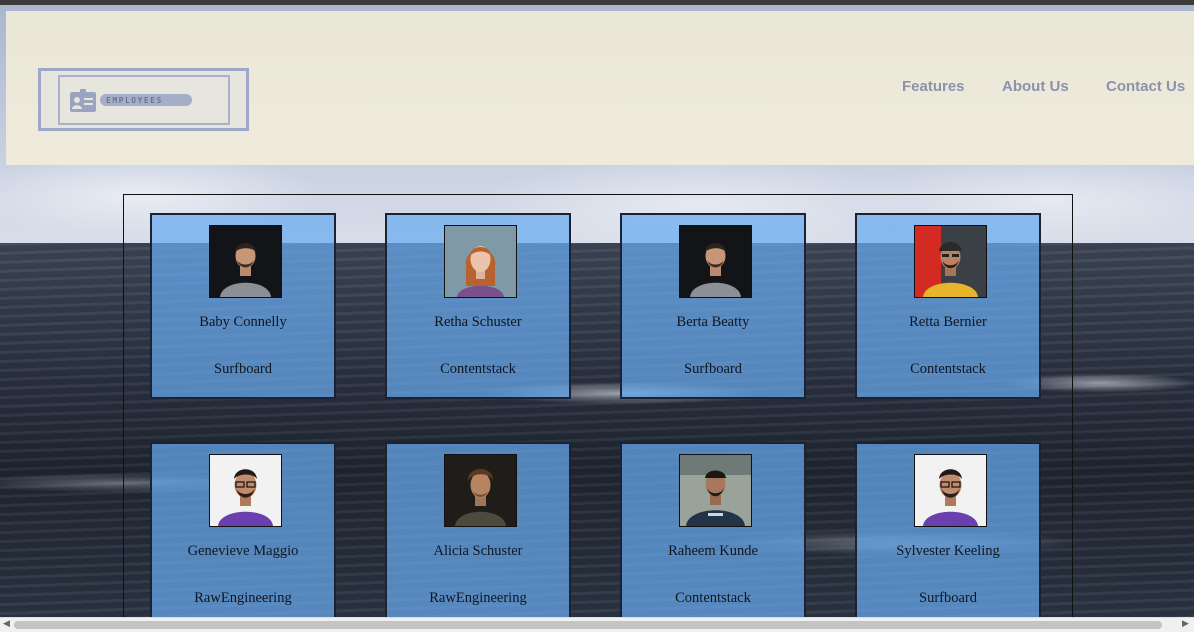  Describe the element at coordinates (478, 535) in the screenshot. I see `employee-card: Alicia Schuster RawEngineering` at that location.